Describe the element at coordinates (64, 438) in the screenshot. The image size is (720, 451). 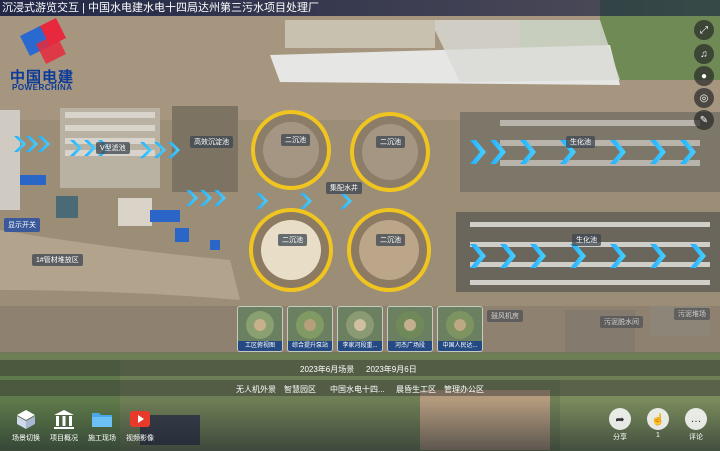
I see `nav-label: 项目概况` at that location.